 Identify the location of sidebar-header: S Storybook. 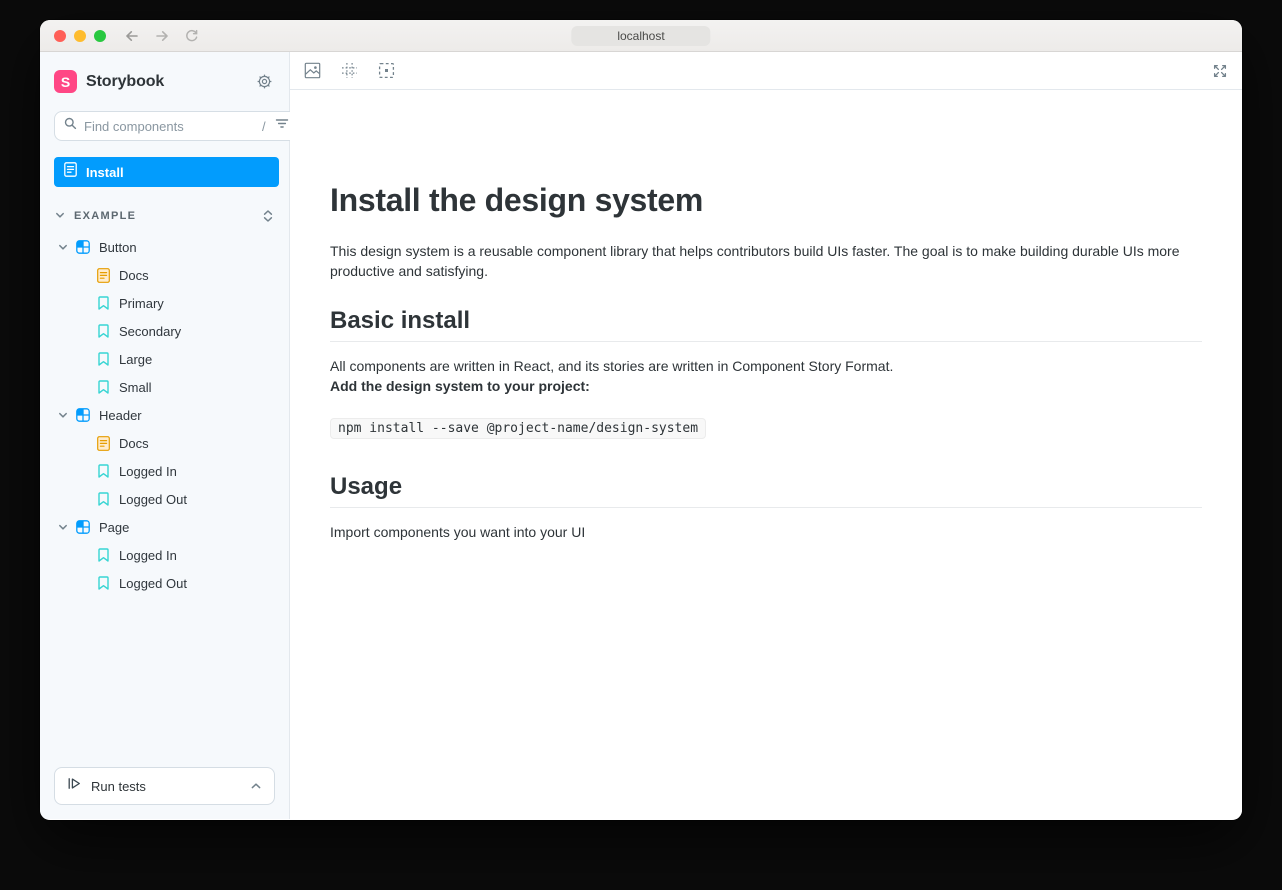
(164, 76).